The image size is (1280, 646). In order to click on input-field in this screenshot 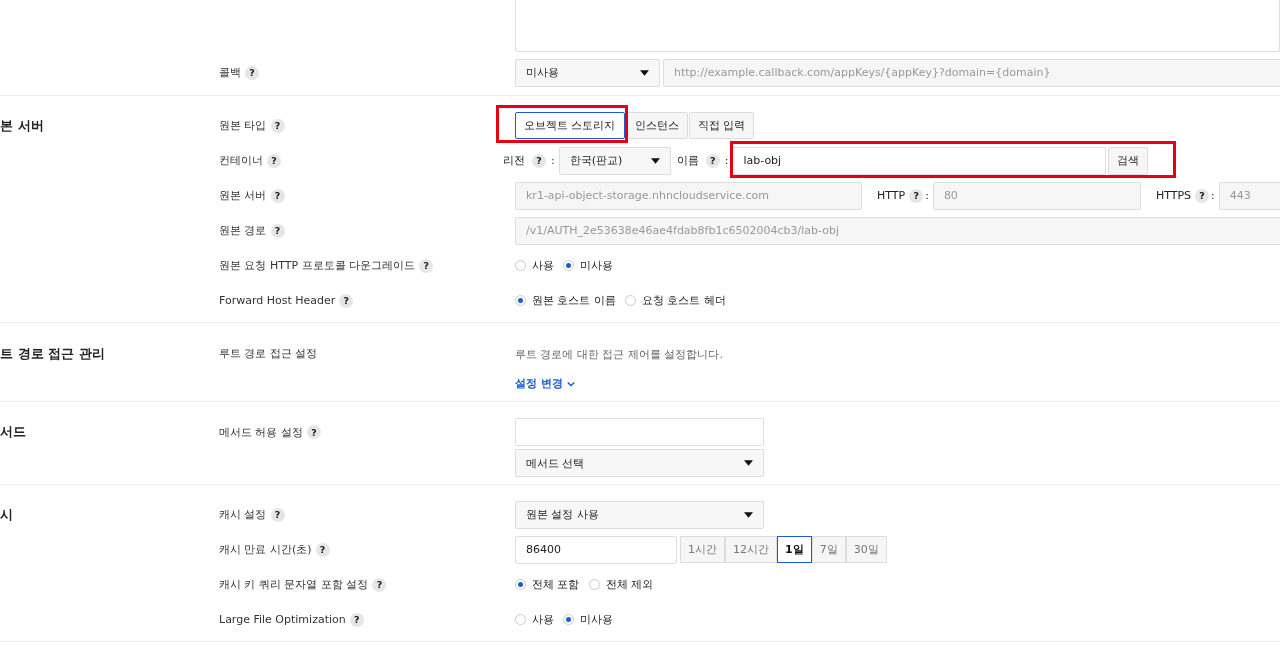, I will do `click(639, 432)`.